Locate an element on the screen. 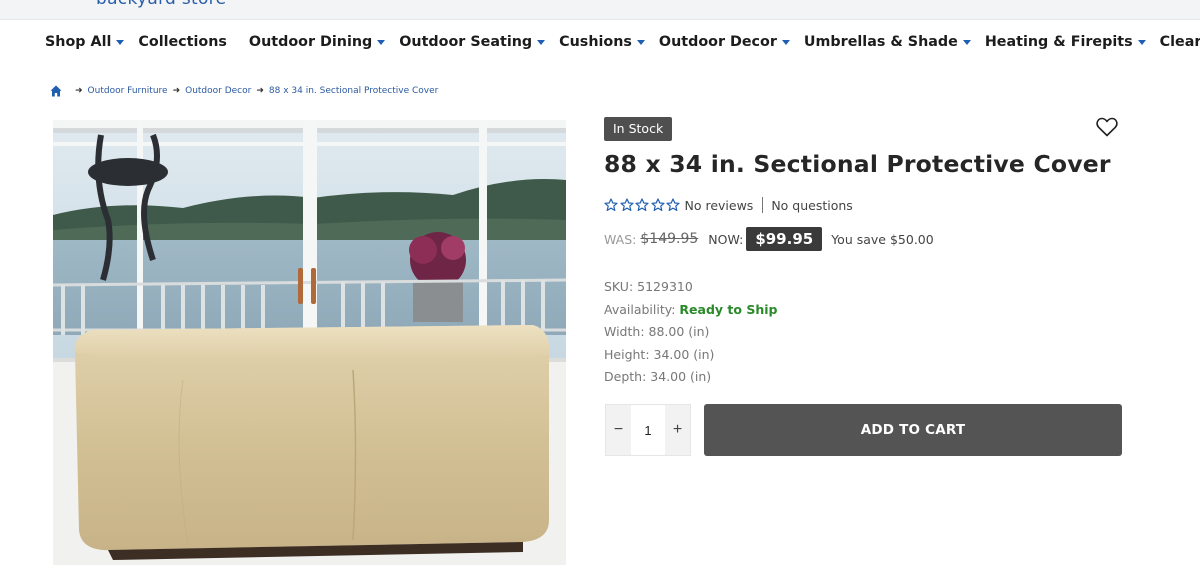 The width and height of the screenshot is (1200, 565). divider is located at coordinates (763, 205).